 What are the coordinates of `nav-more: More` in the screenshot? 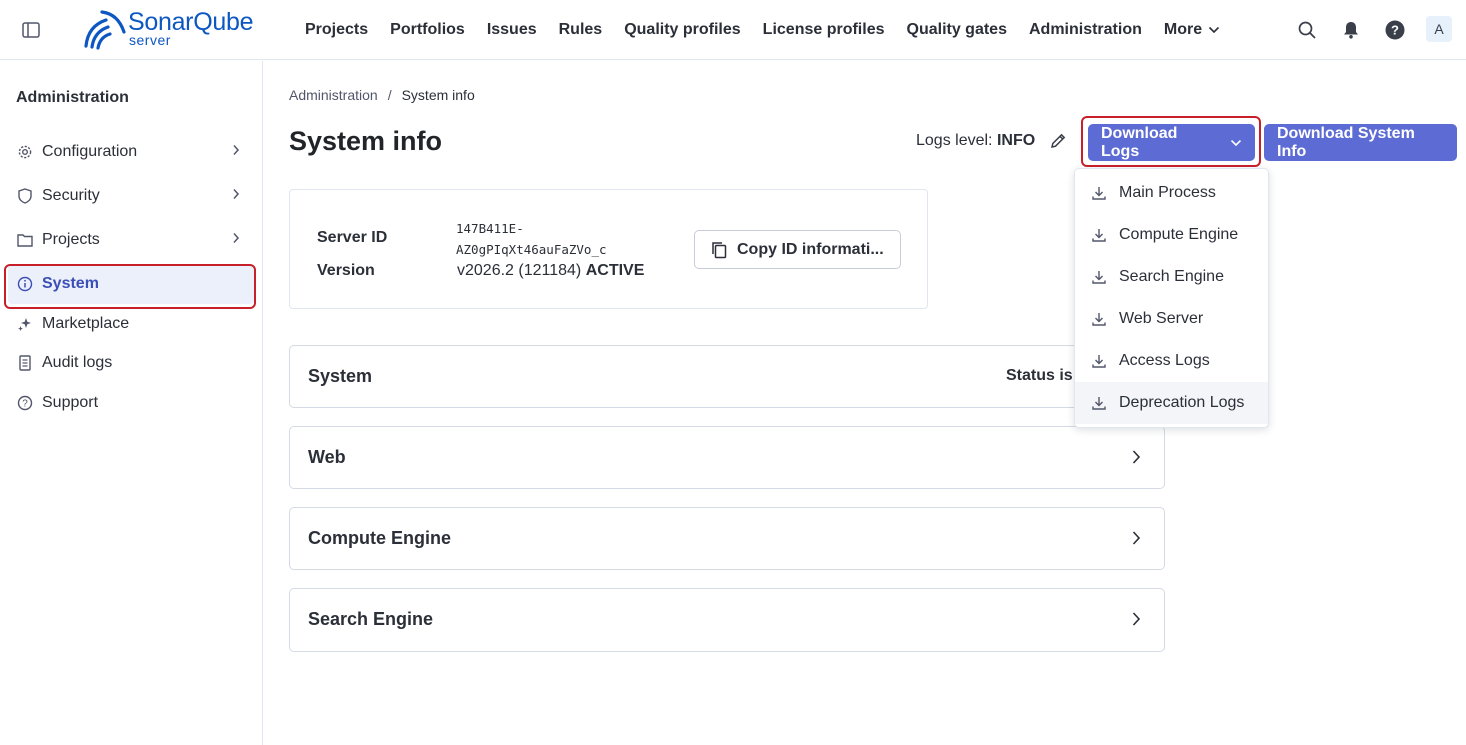 It's located at (1192, 30).